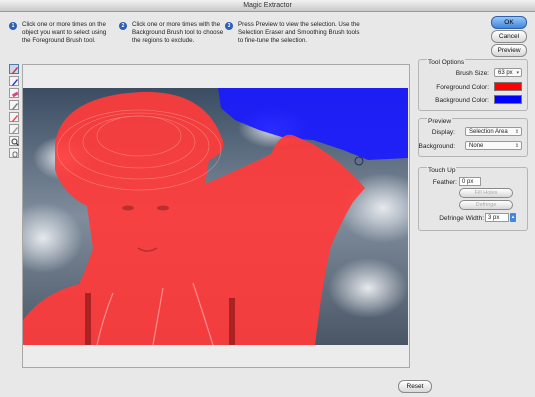  I want to click on dropdown-arrow-icon: ▾, so click(517, 73).